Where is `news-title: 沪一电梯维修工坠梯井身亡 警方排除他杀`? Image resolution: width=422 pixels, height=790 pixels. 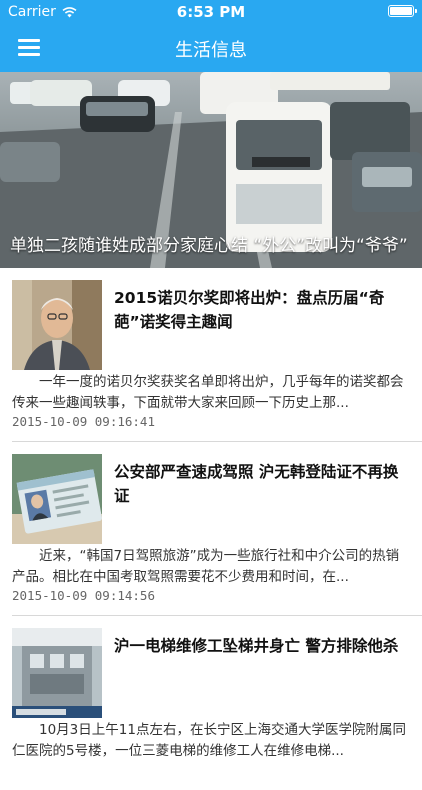
news-title: 沪一电梯维修工坠梯井身亡 警方排除他杀 is located at coordinates (256, 646).